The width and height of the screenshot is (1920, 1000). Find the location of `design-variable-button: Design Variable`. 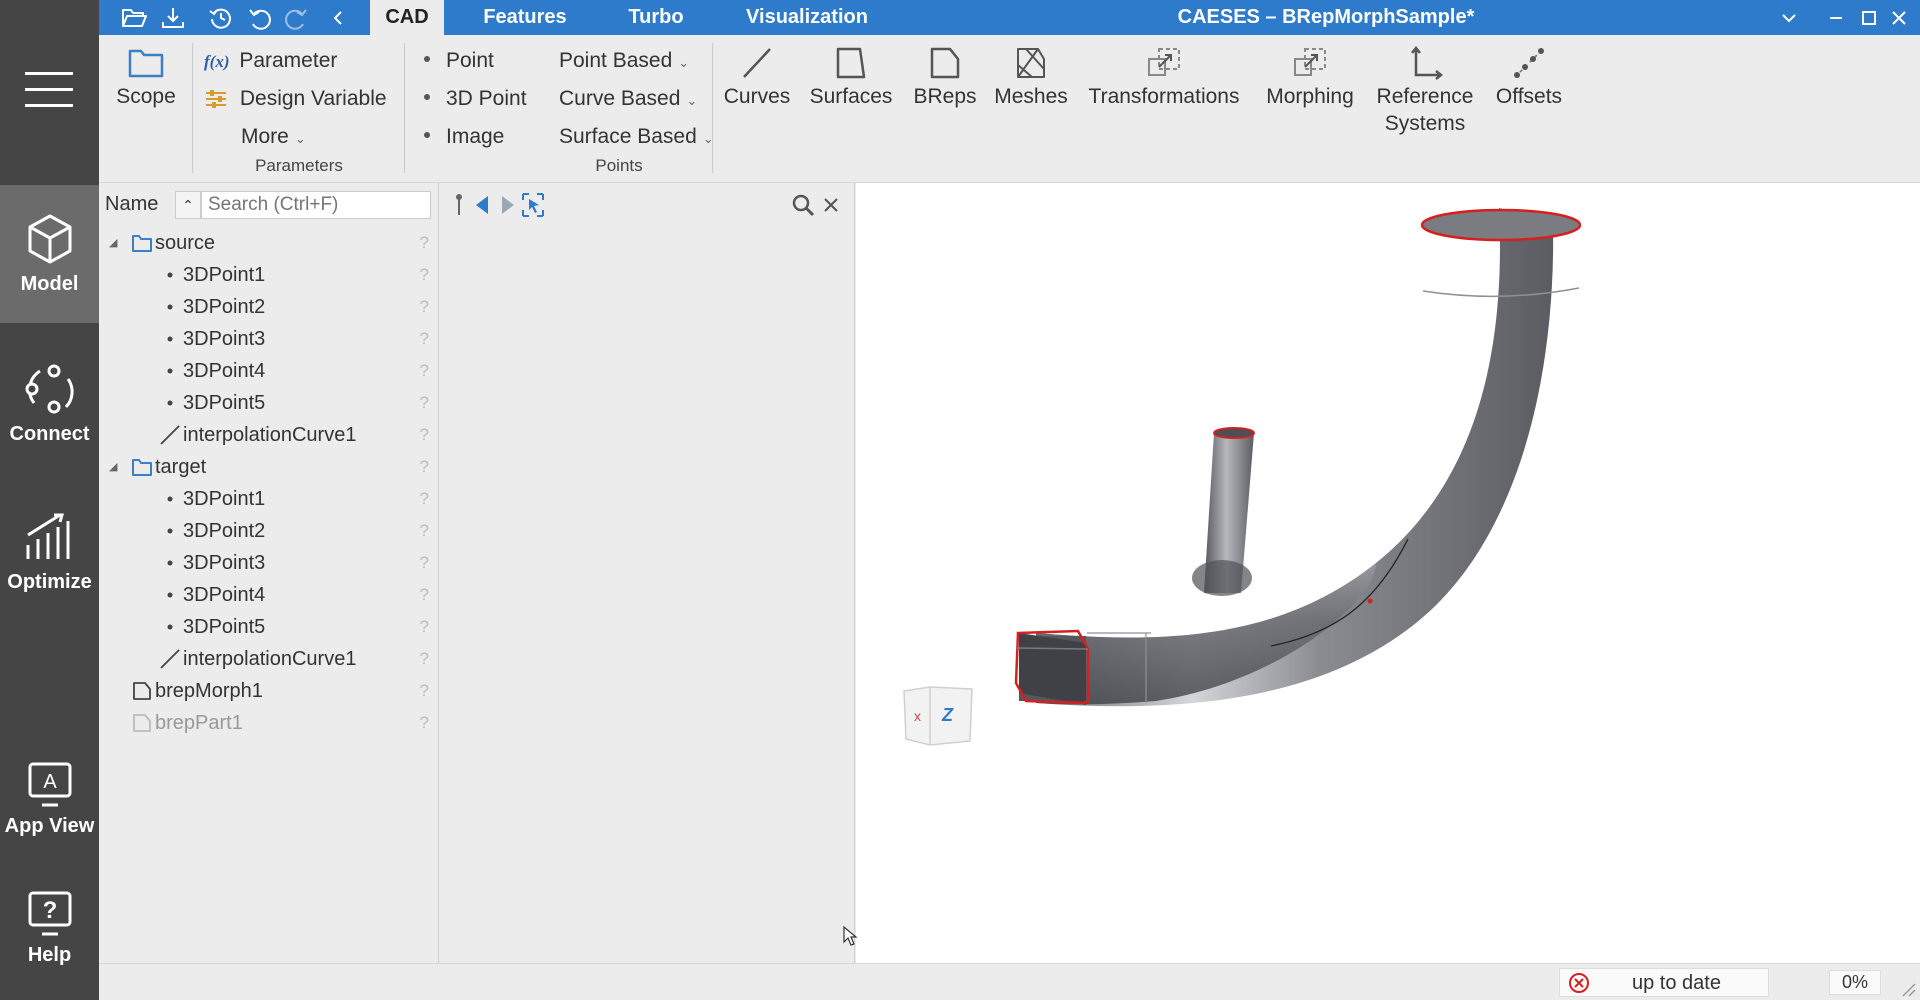

design-variable-button: Design Variable is located at coordinates (295, 98).